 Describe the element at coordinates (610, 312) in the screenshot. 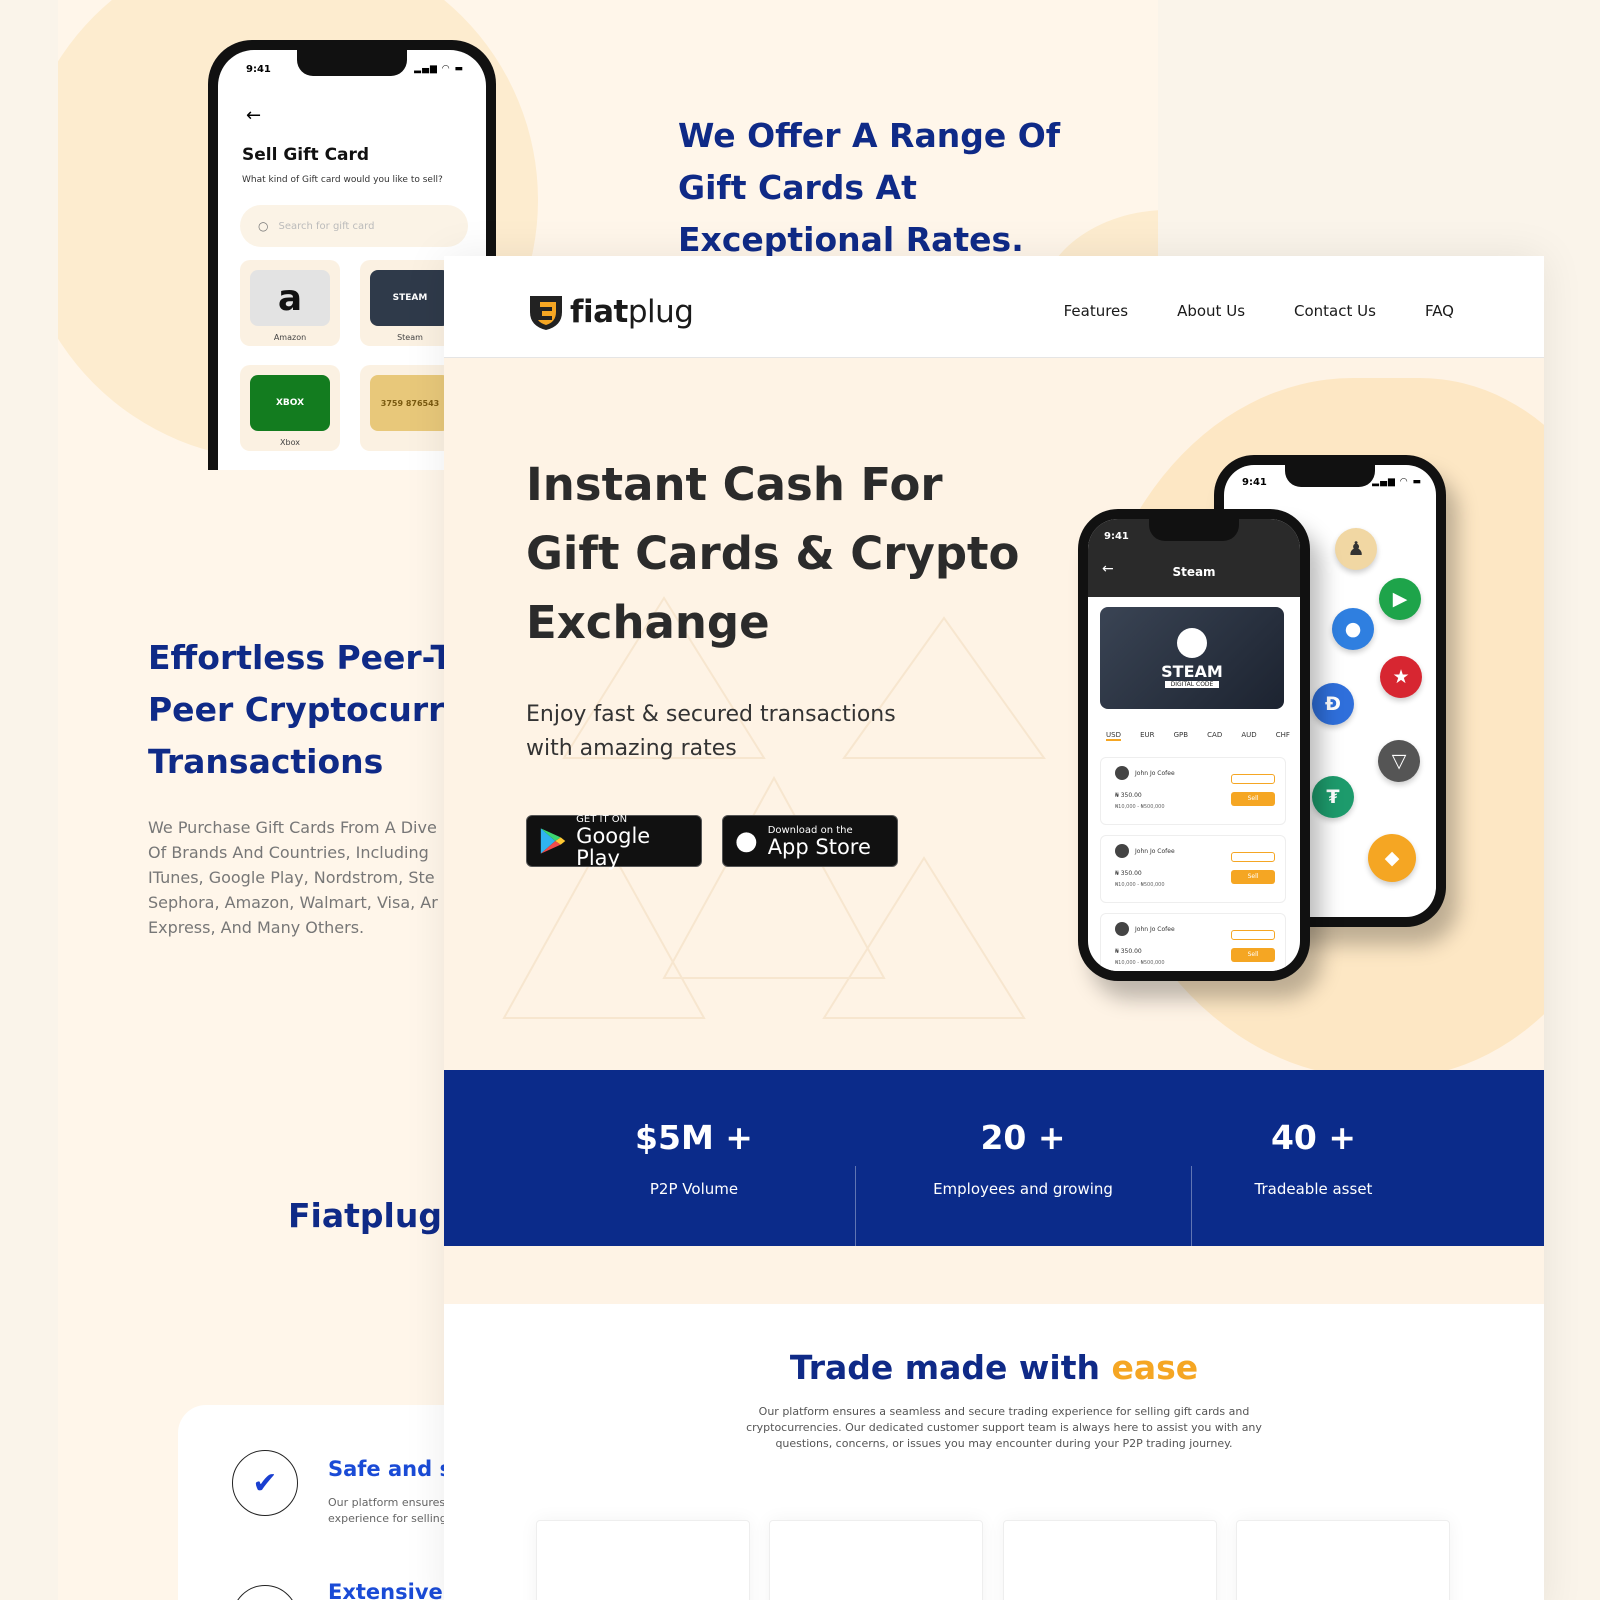

I see `fiatplug-logo: fiatplug` at that location.